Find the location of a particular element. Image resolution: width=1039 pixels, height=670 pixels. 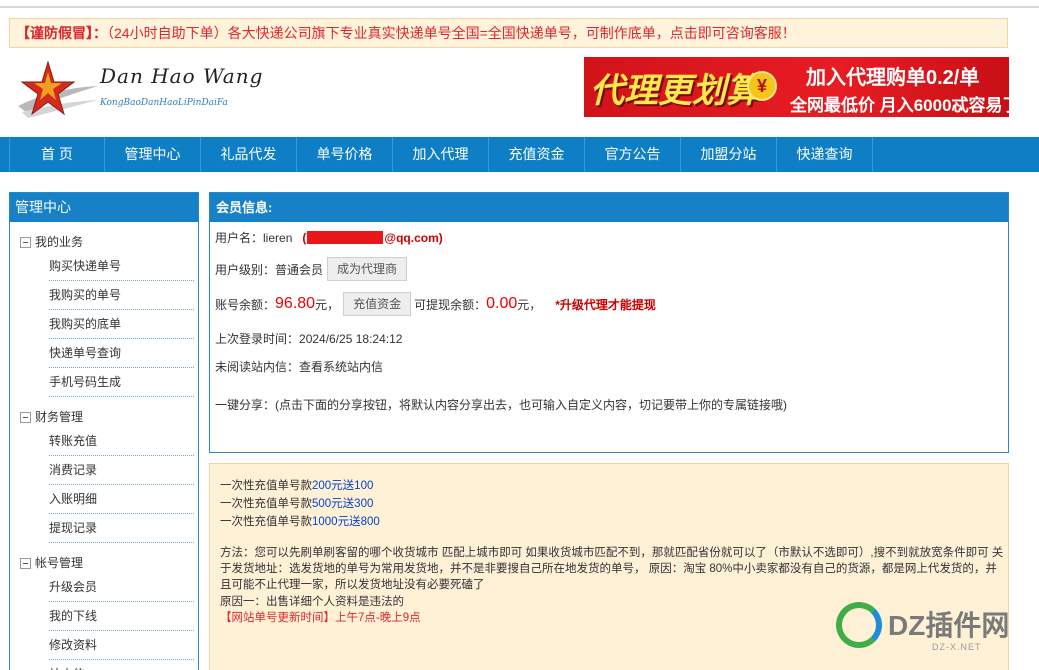

banner-line1: 加入代理购单0.2/单 is located at coordinates (893, 78).